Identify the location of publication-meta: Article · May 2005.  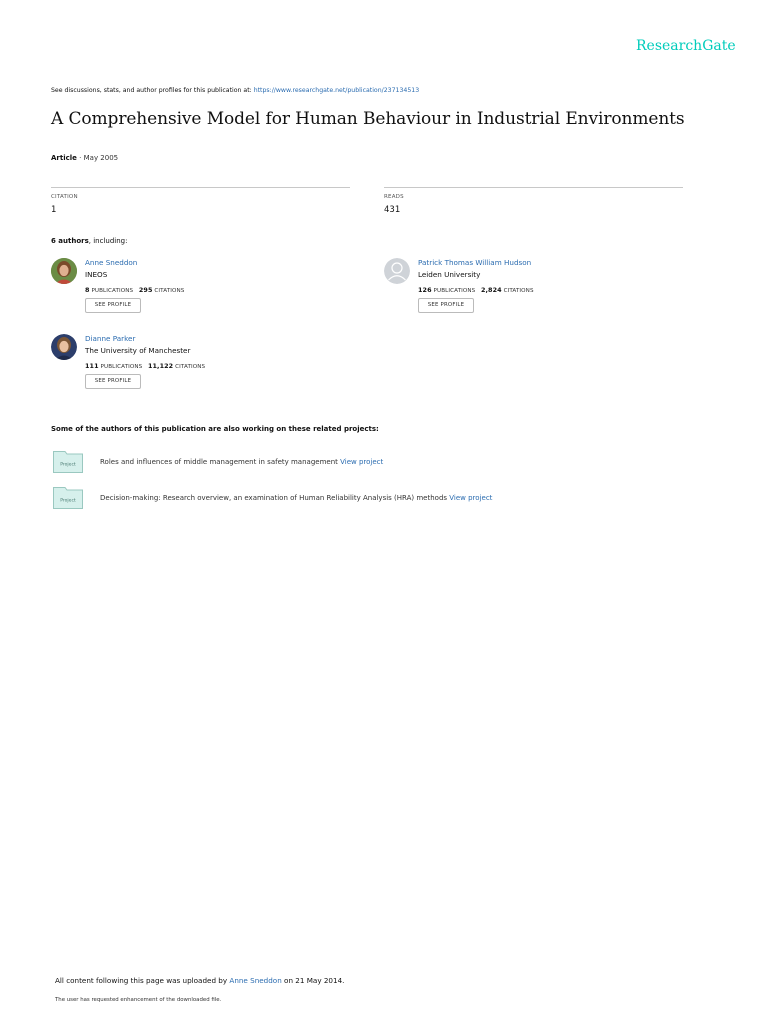
(84, 158).